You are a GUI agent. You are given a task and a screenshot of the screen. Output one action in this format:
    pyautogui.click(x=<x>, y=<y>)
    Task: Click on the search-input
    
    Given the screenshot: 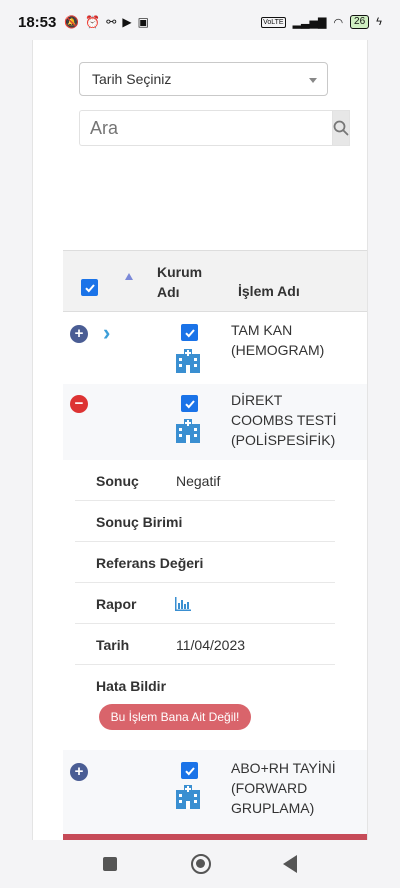 What is the action you would take?
    pyautogui.click(x=205, y=128)
    